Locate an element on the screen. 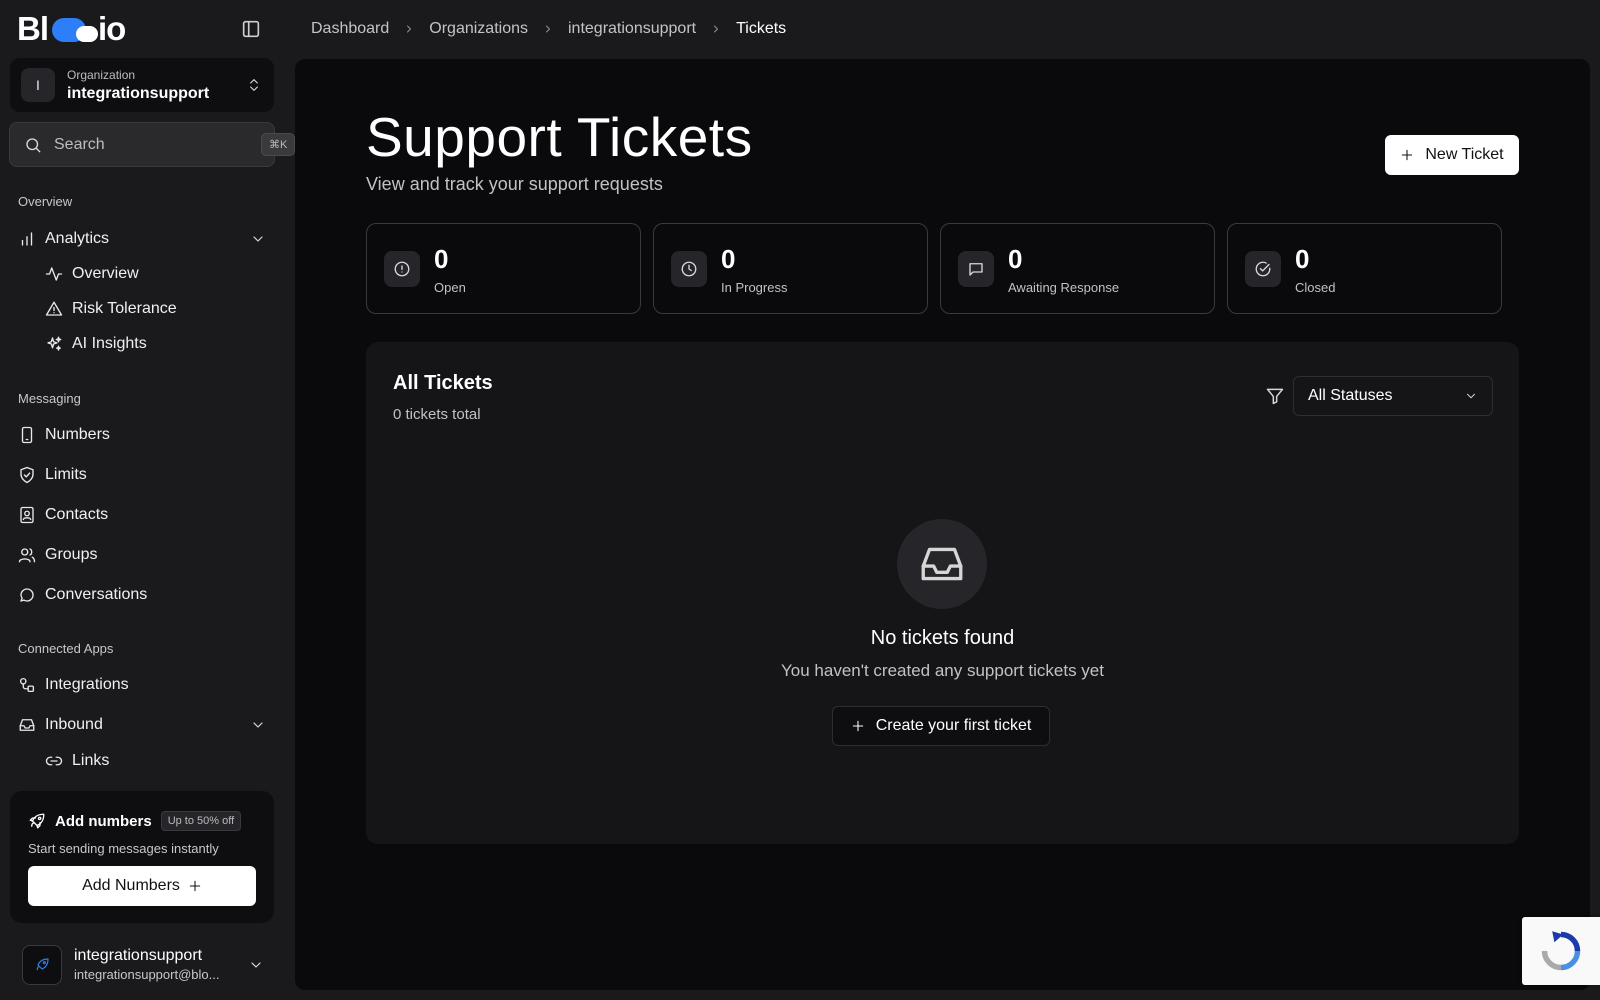 Image resolution: width=1600 pixels, height=1000 pixels. tickets-title: All Tickets is located at coordinates (443, 383).